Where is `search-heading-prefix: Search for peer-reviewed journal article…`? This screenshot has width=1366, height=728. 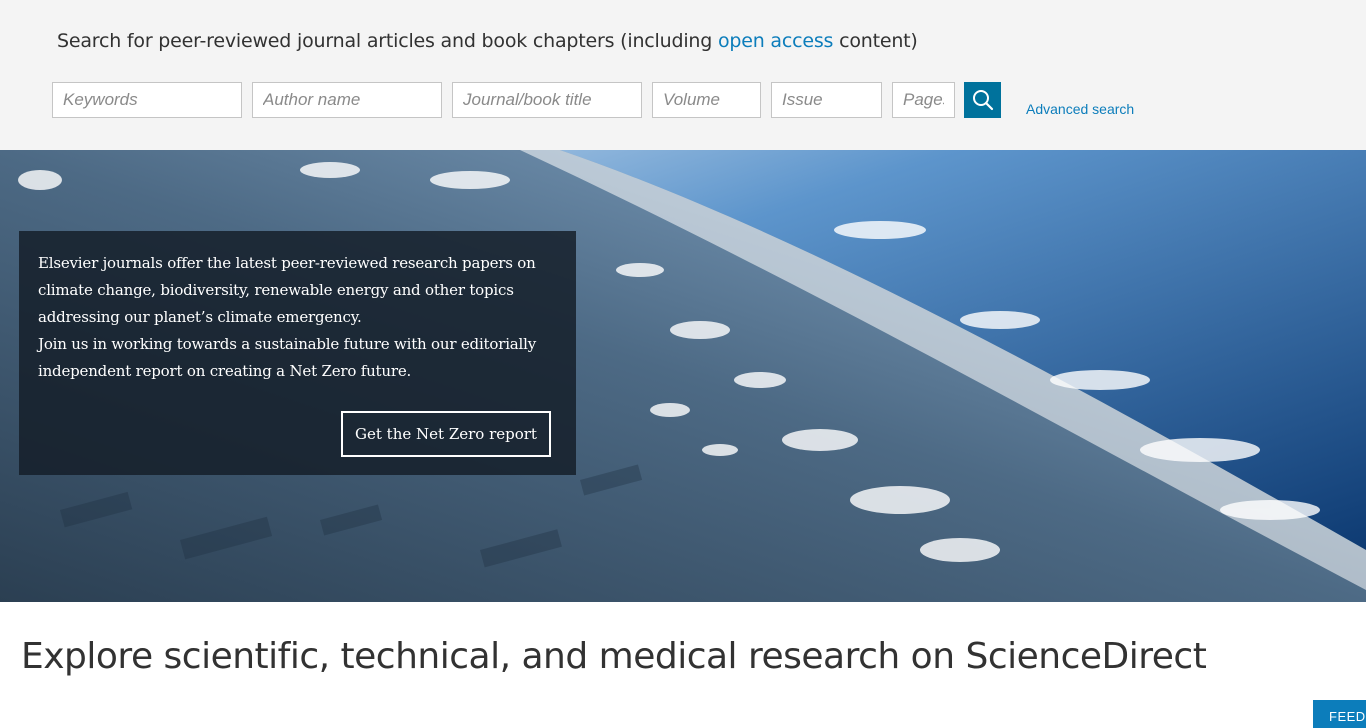
search-heading-prefix: Search for peer-reviewed journal article… is located at coordinates (387, 41).